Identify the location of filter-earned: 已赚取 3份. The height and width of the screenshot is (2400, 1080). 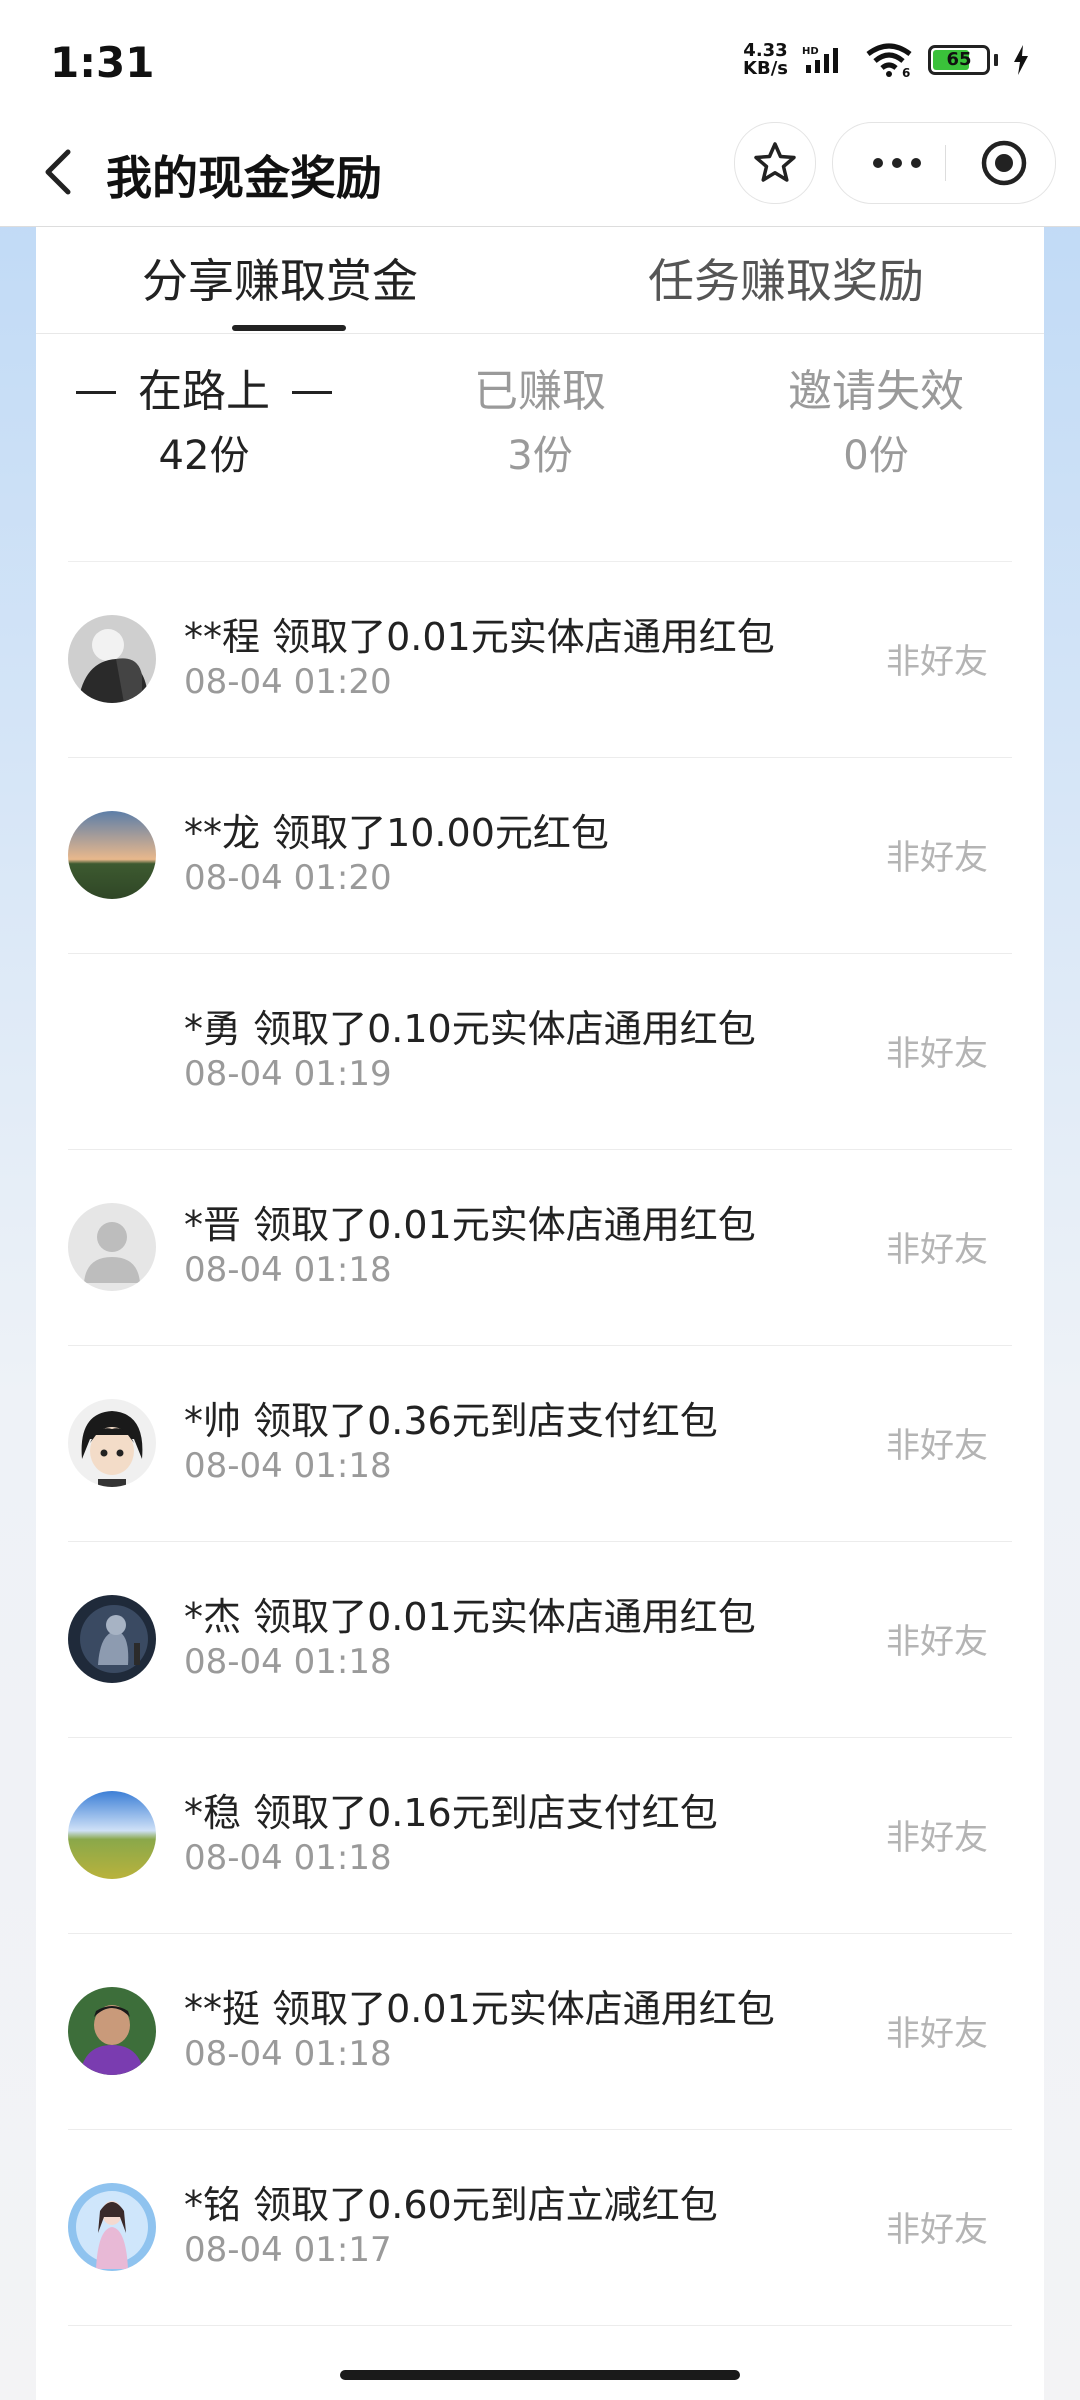
(540, 423).